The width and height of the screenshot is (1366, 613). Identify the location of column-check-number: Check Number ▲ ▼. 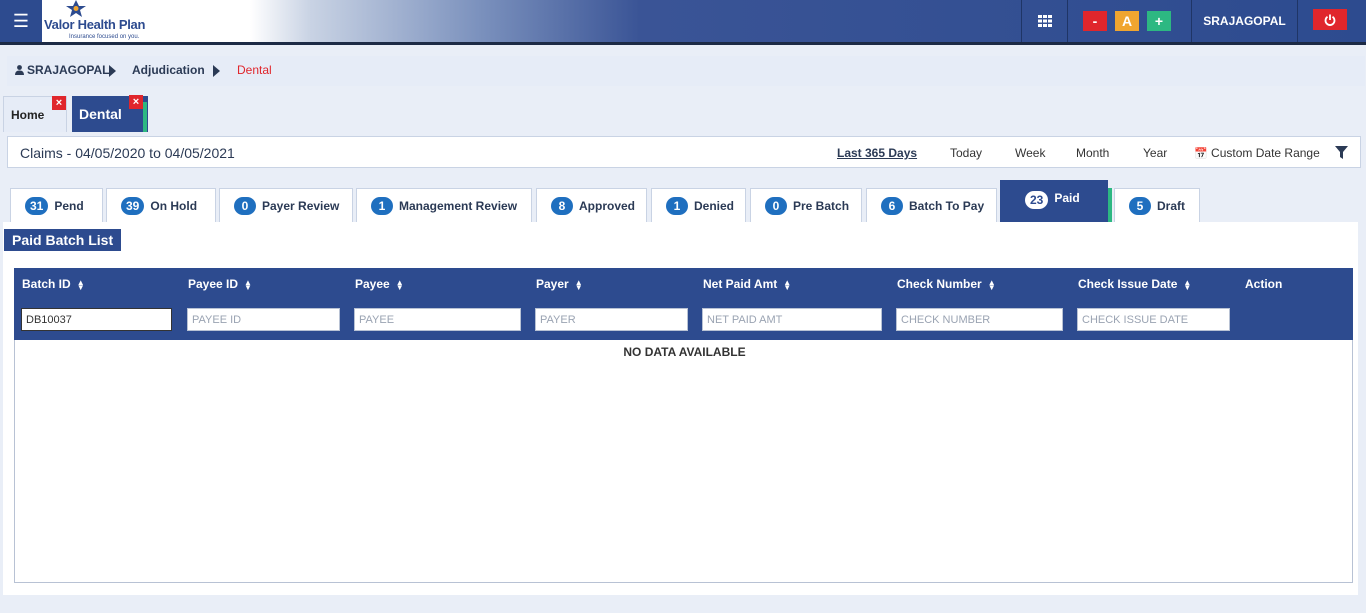
(946, 284).